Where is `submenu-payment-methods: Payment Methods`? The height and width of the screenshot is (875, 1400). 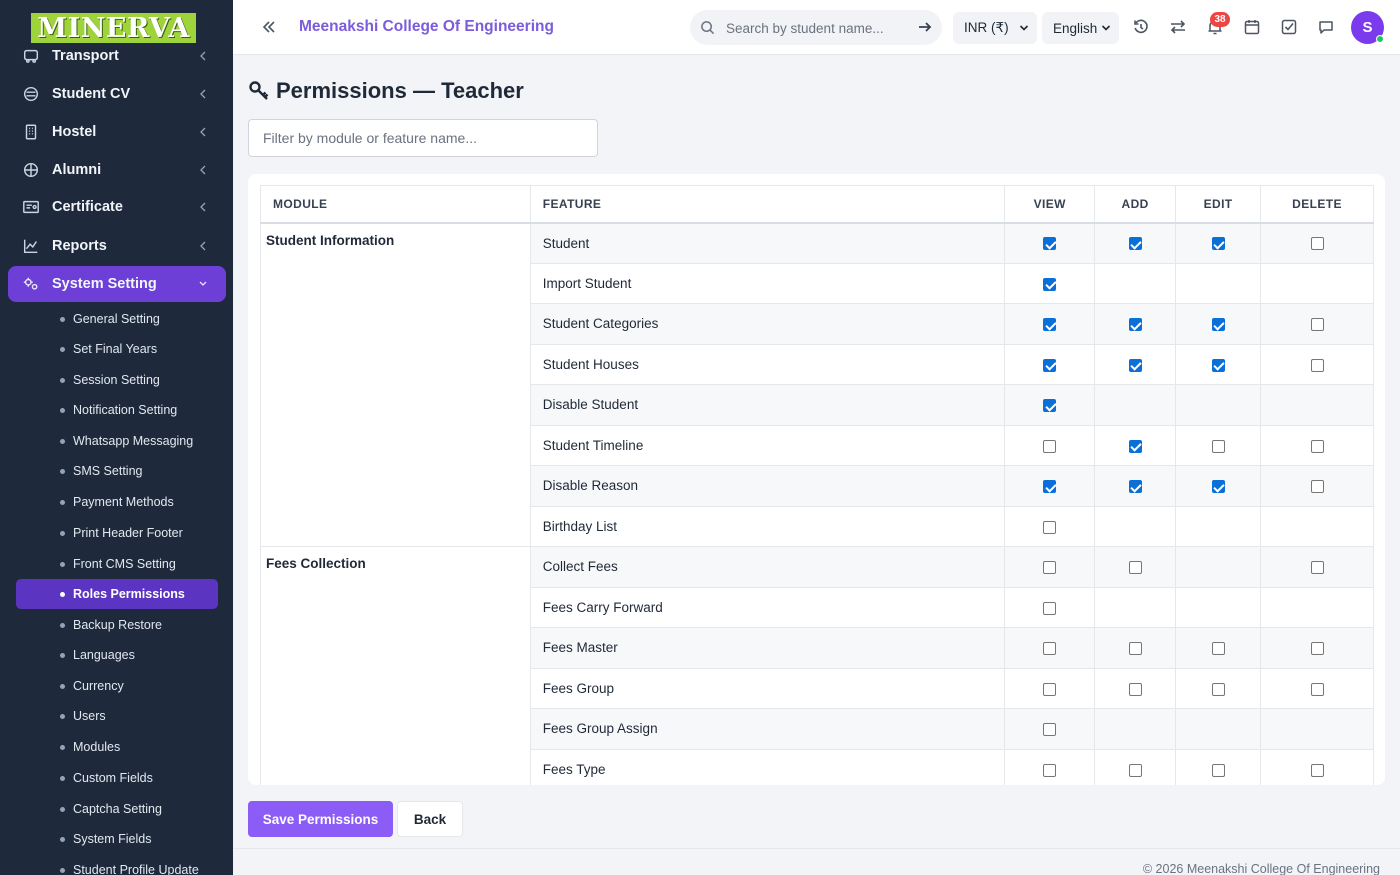 submenu-payment-methods: Payment Methods is located at coordinates (117, 502).